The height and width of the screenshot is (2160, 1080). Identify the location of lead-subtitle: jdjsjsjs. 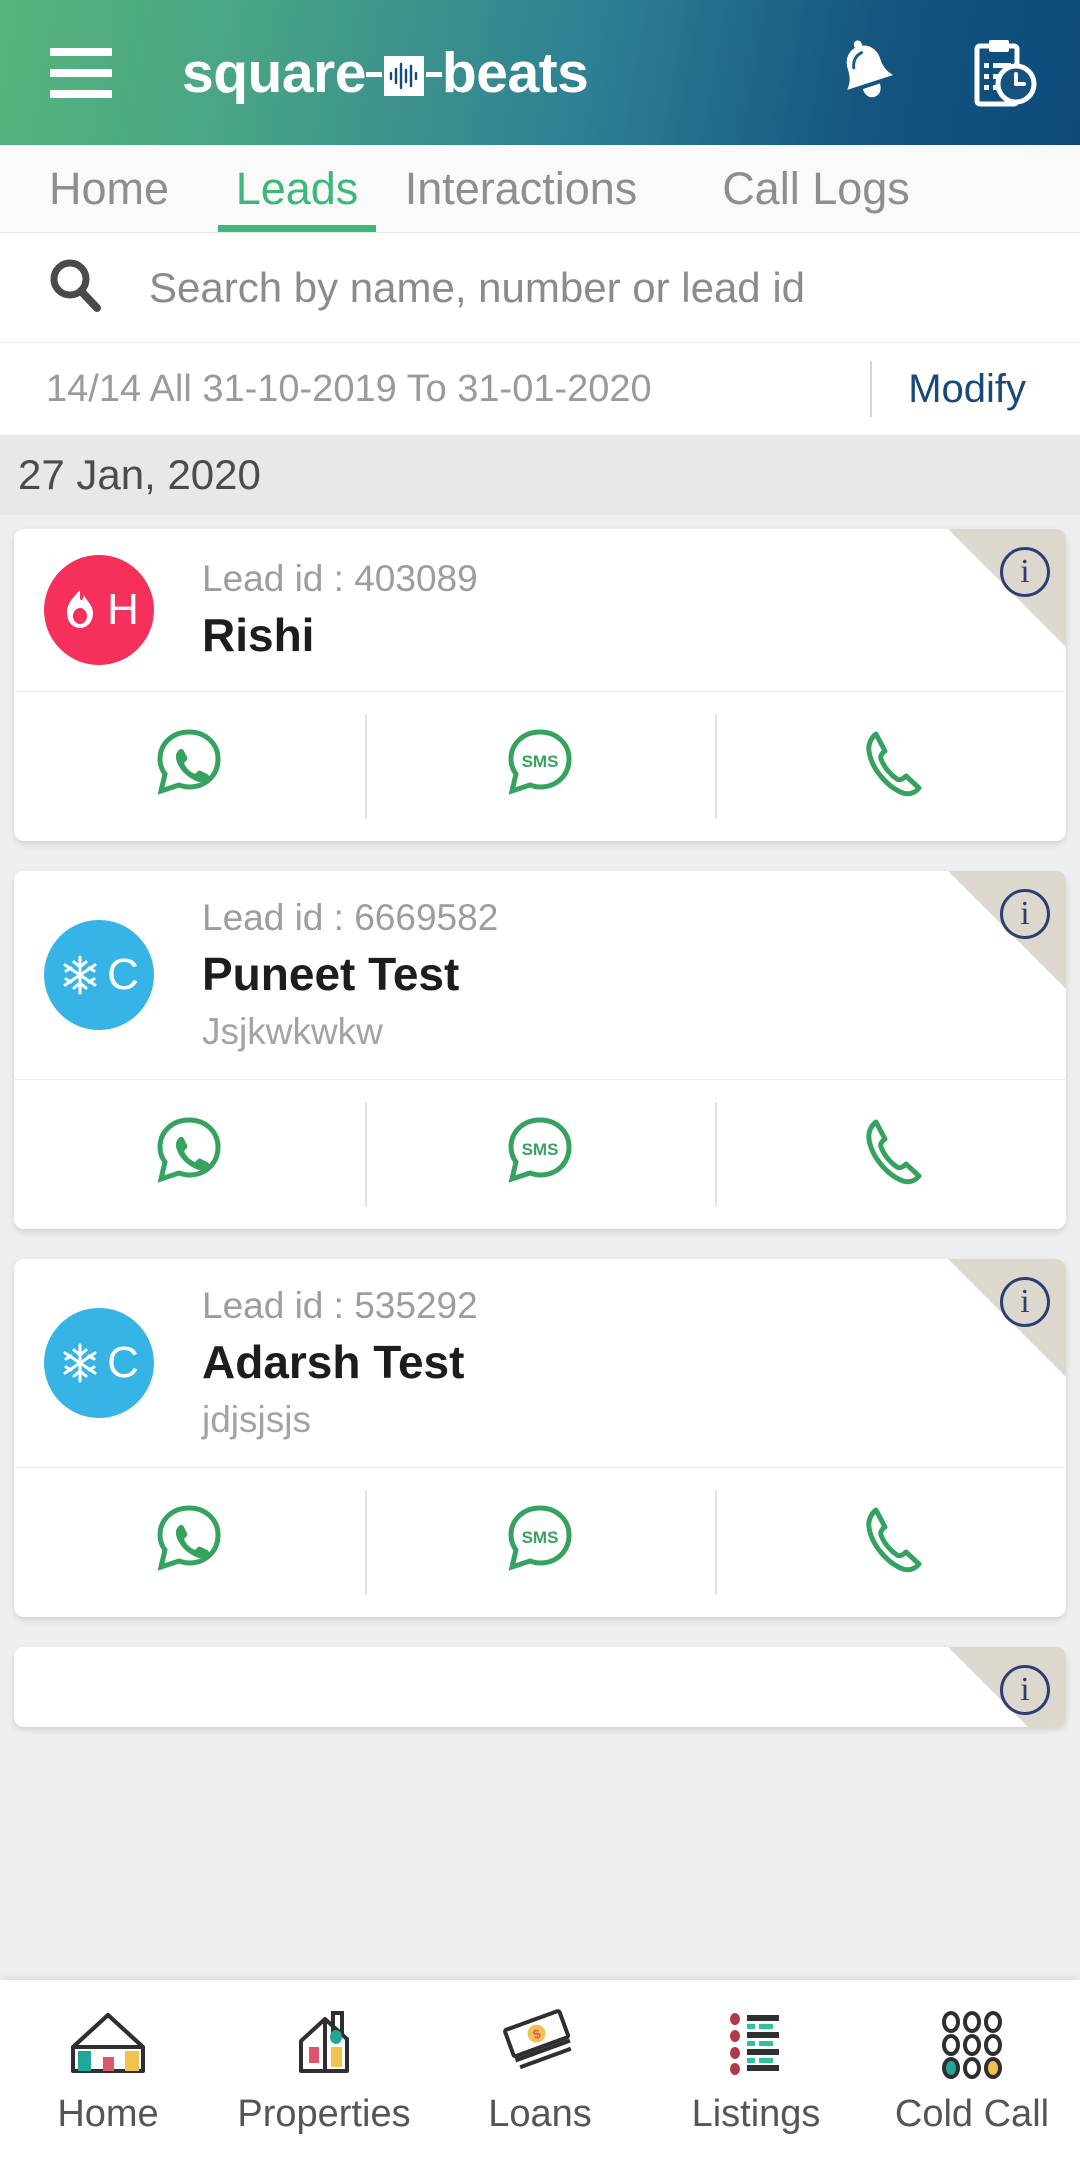
(256, 1419).